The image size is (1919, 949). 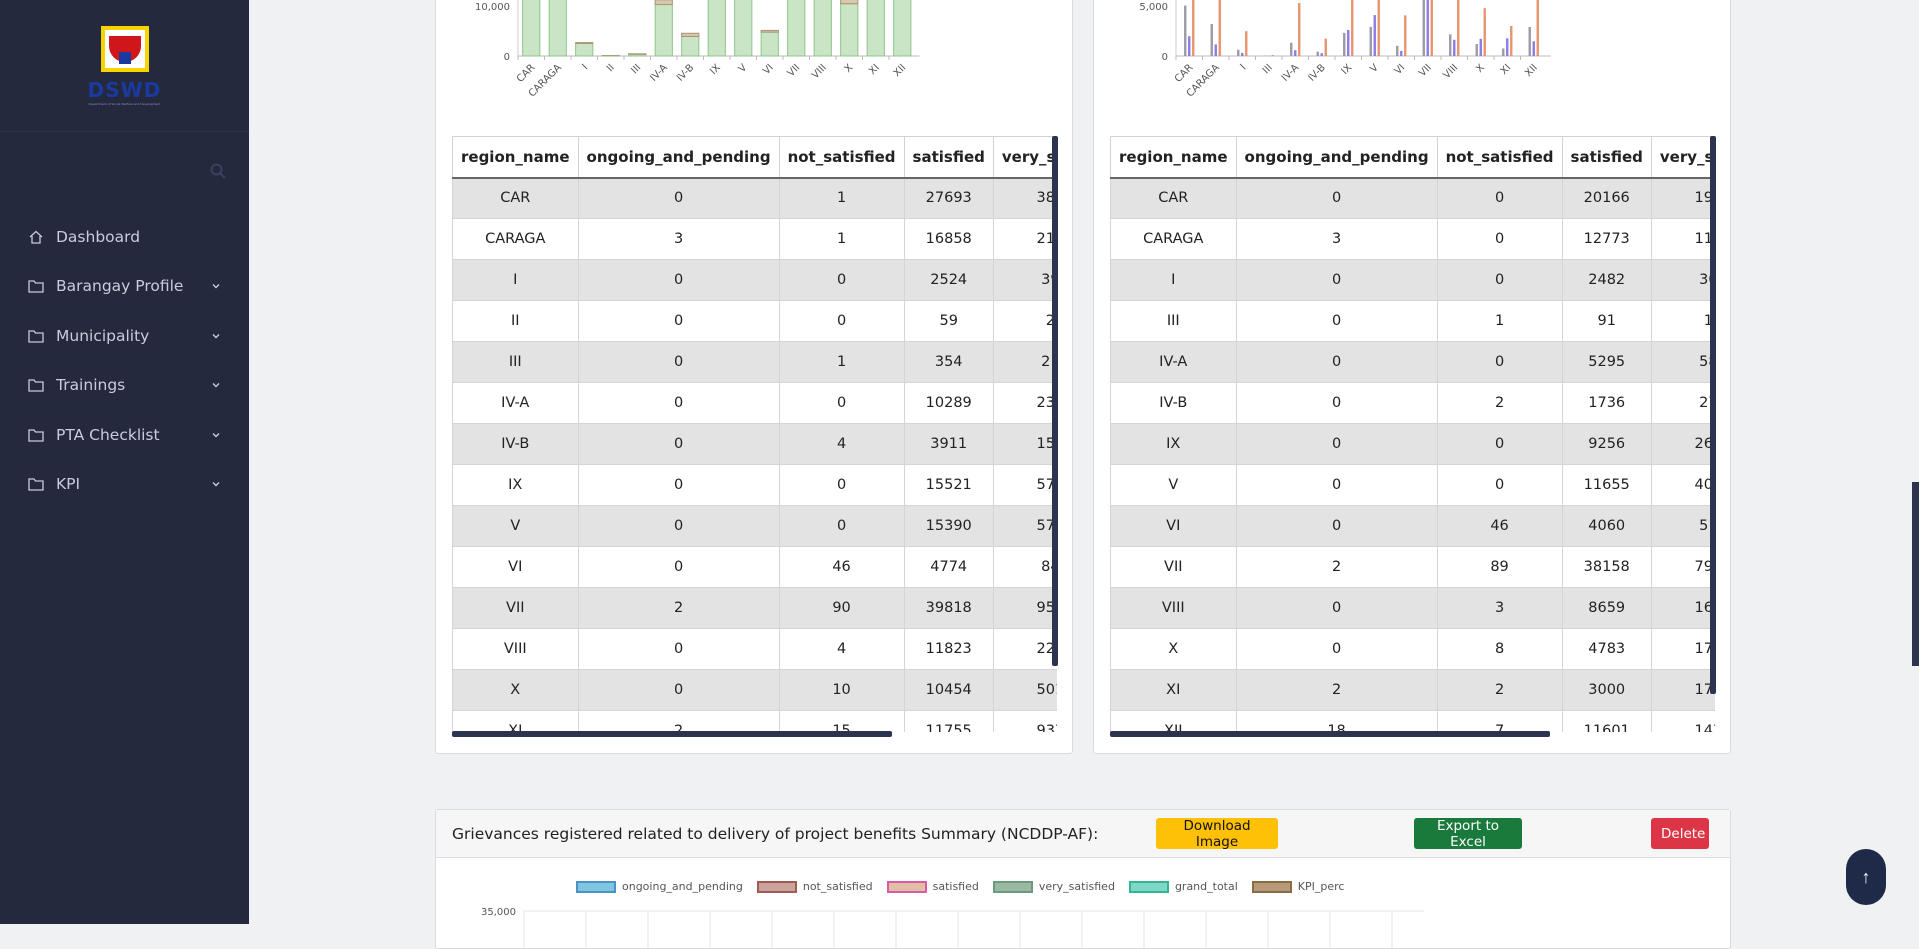 I want to click on table-cell: 0, so click(x=678, y=649).